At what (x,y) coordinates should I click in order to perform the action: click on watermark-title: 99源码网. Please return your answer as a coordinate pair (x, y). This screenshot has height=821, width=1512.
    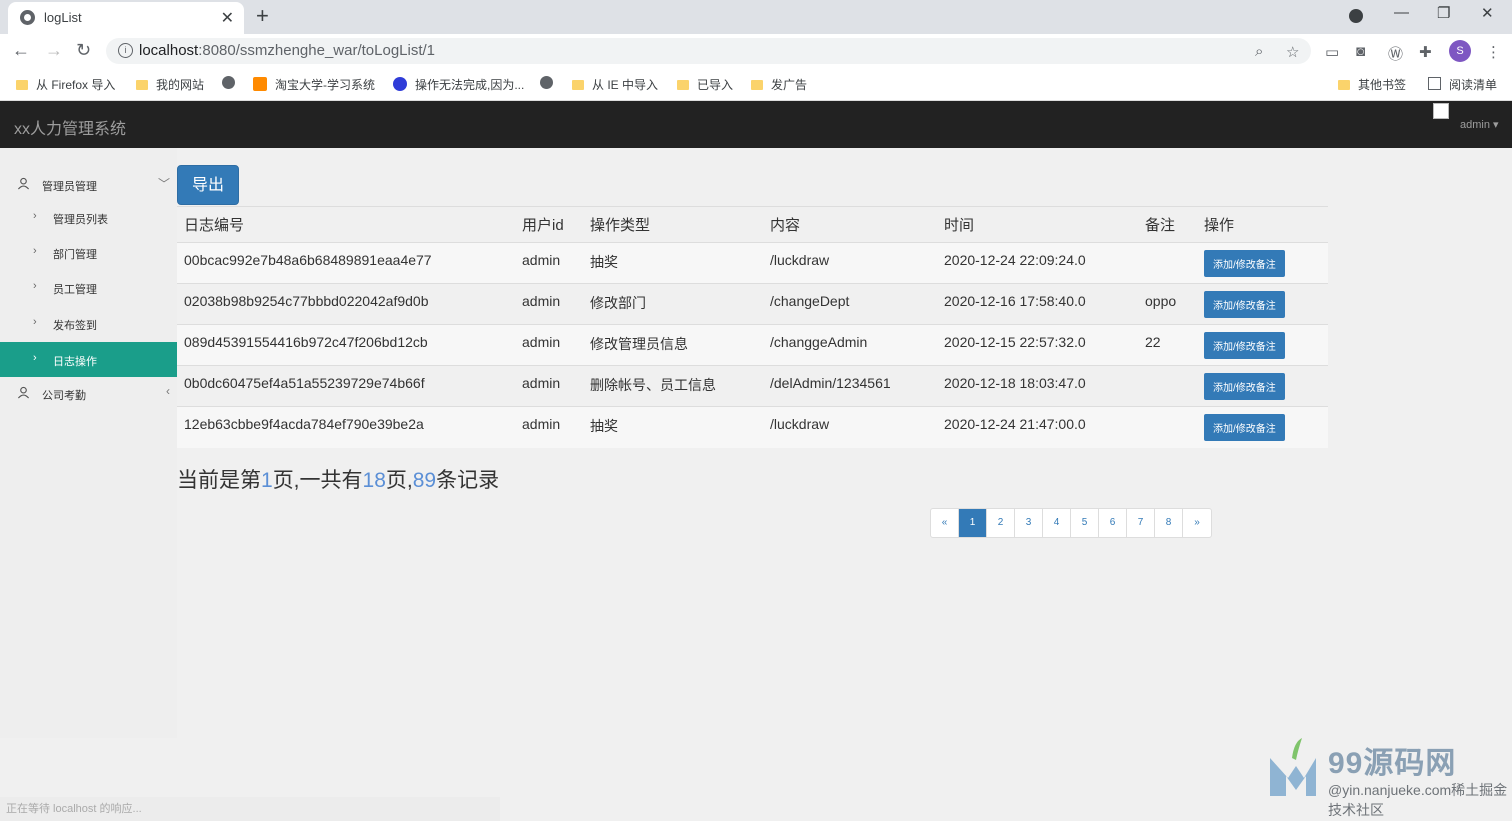
    Looking at the image, I should click on (1392, 763).